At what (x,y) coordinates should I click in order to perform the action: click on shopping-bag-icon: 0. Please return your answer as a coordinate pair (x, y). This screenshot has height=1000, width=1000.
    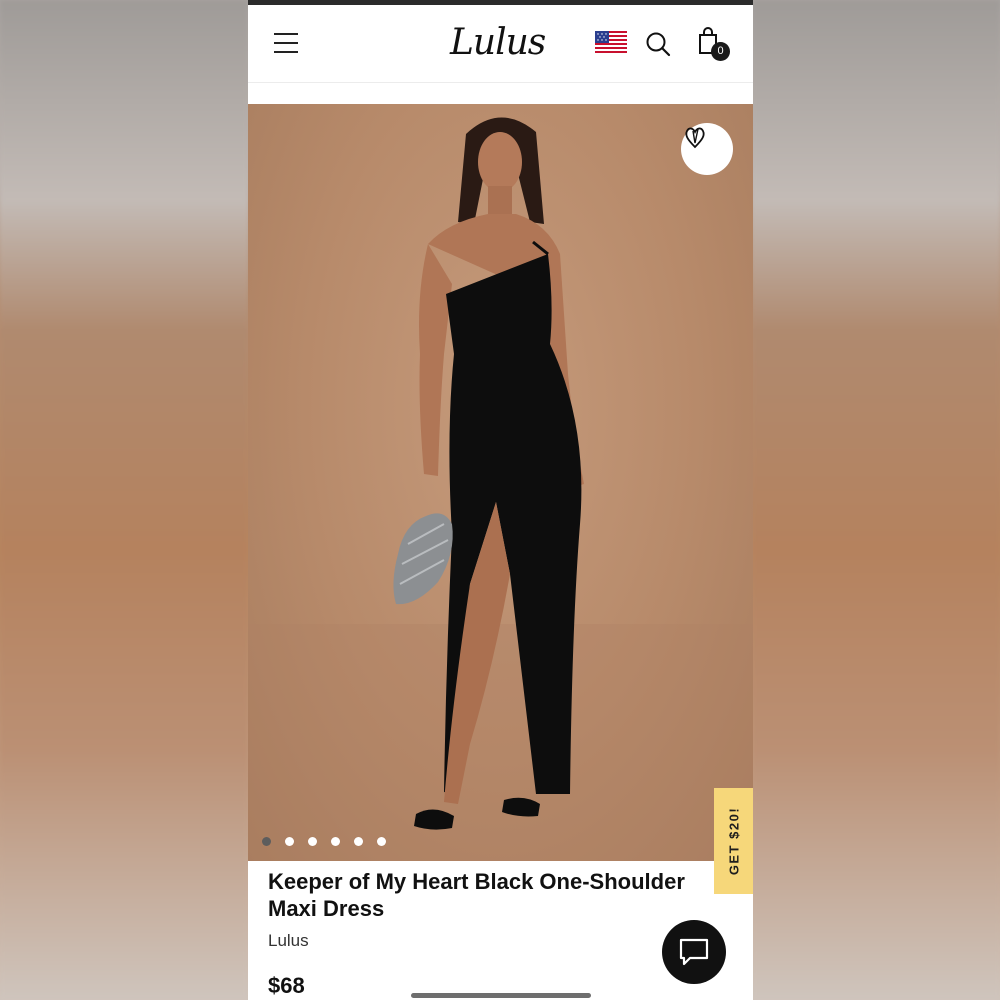
    Looking at the image, I should click on (714, 45).